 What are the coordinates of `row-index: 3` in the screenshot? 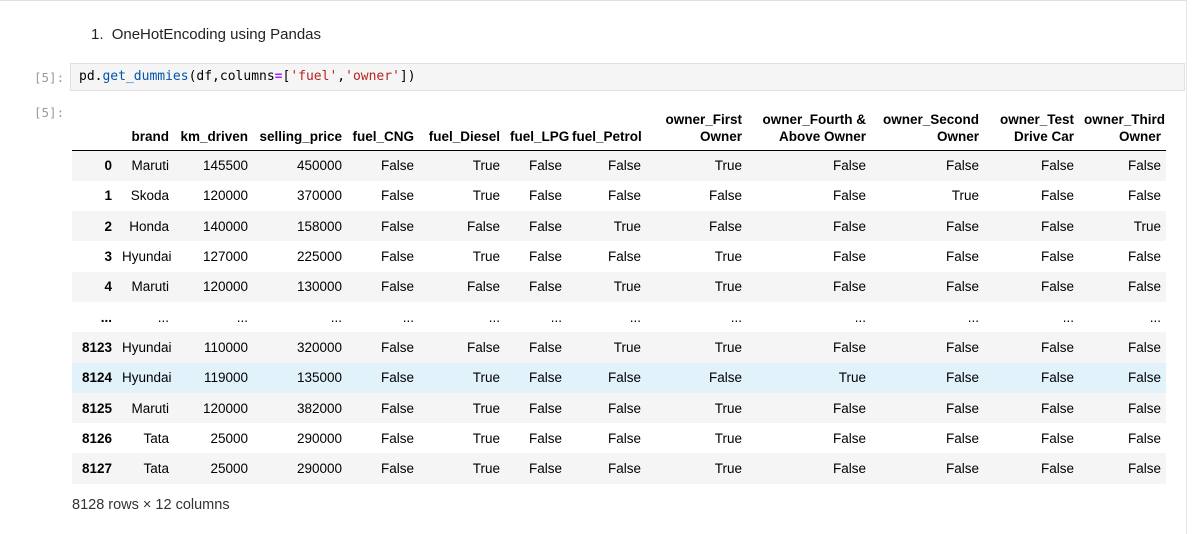 It's located at (108, 257).